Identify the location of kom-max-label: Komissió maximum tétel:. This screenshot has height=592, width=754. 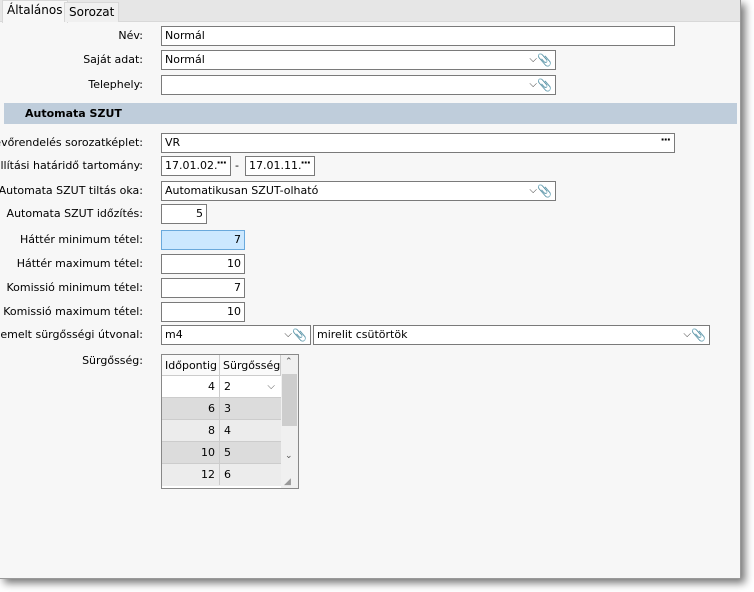
(73, 311).